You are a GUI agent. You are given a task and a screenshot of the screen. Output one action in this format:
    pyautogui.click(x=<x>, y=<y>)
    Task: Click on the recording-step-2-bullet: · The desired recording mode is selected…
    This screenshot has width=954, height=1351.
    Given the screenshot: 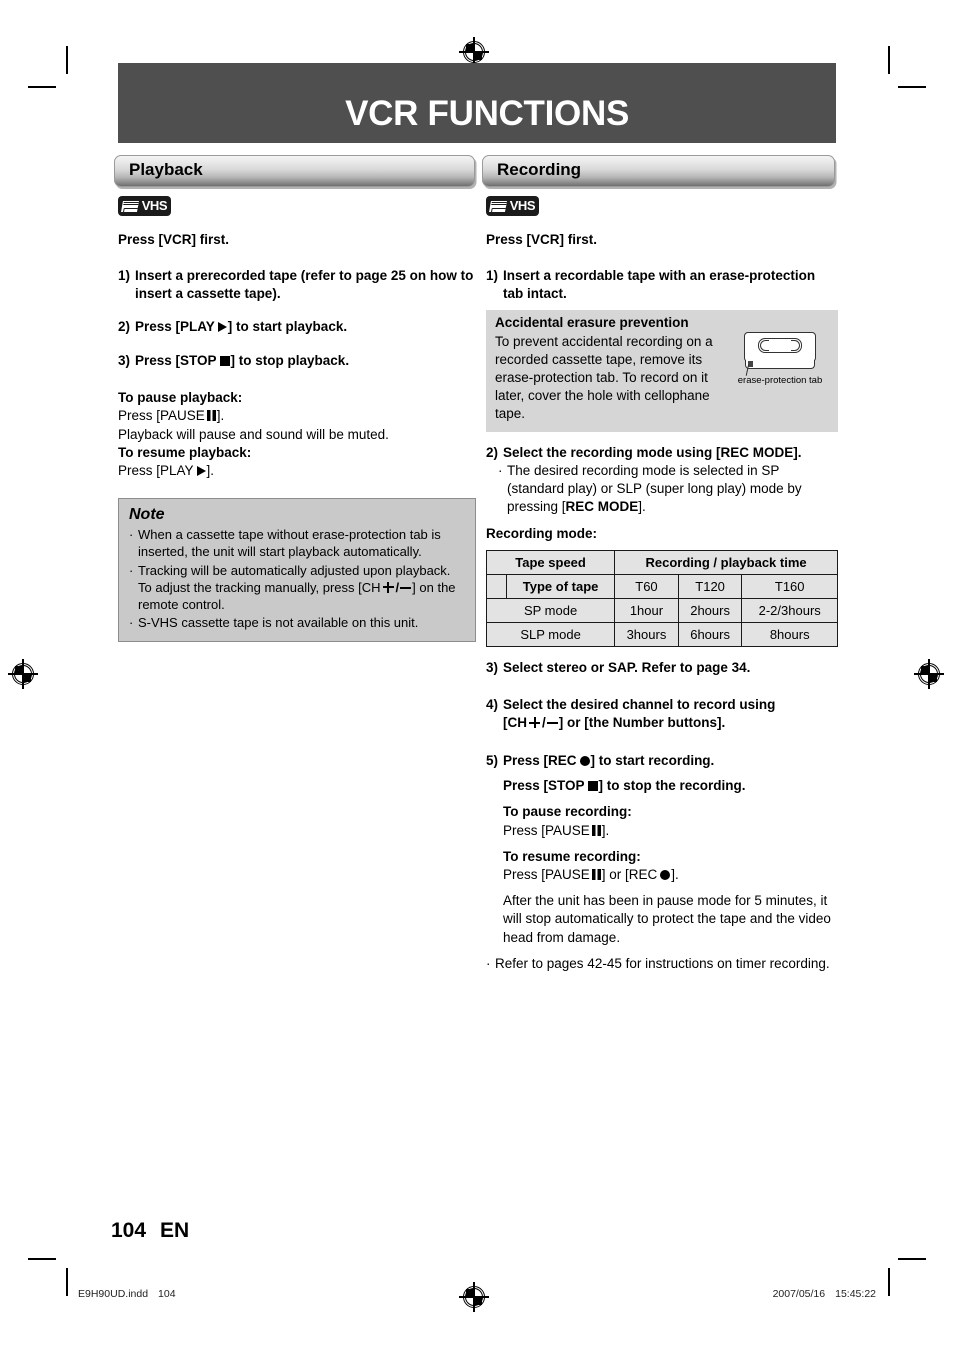 What is the action you would take?
    pyautogui.click(x=662, y=489)
    